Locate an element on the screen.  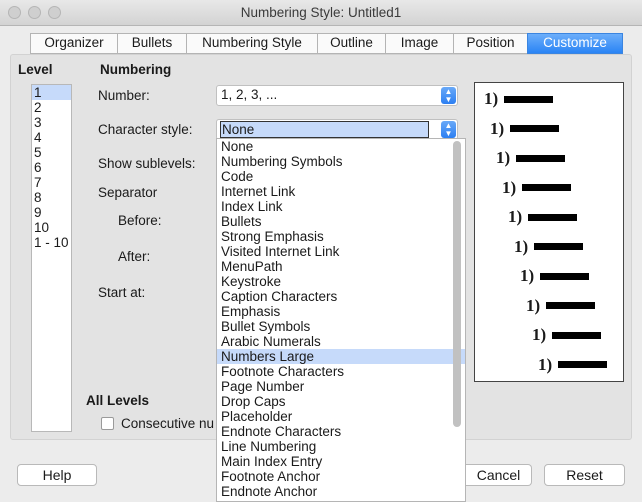
title-bar: Numbering Style: Untitled1 is located at coordinates (321, 13).